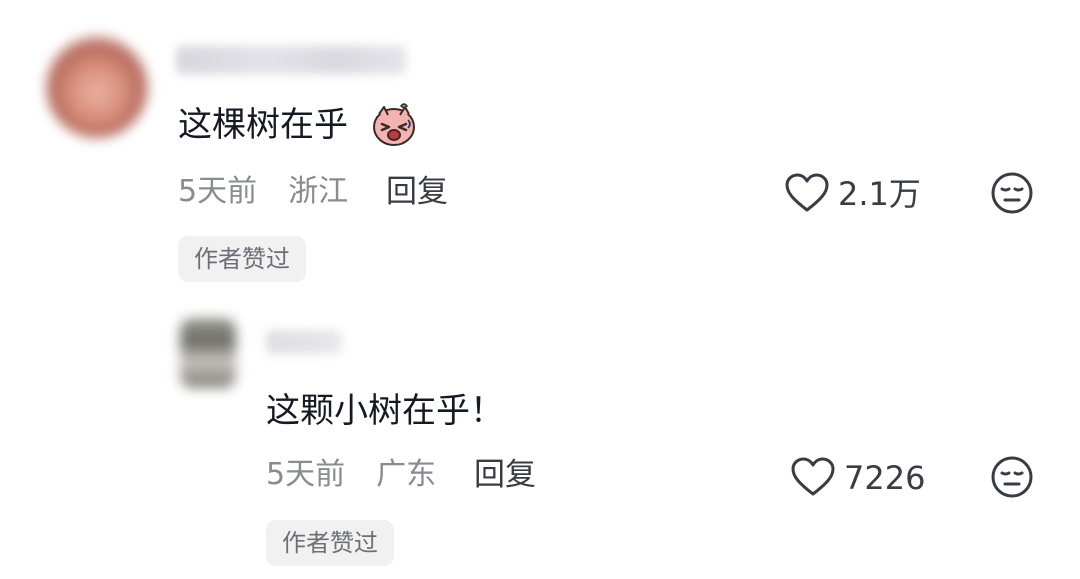 This screenshot has width=1080, height=579. I want to click on reply-text: 这颗小树在乎！, so click(385, 411).